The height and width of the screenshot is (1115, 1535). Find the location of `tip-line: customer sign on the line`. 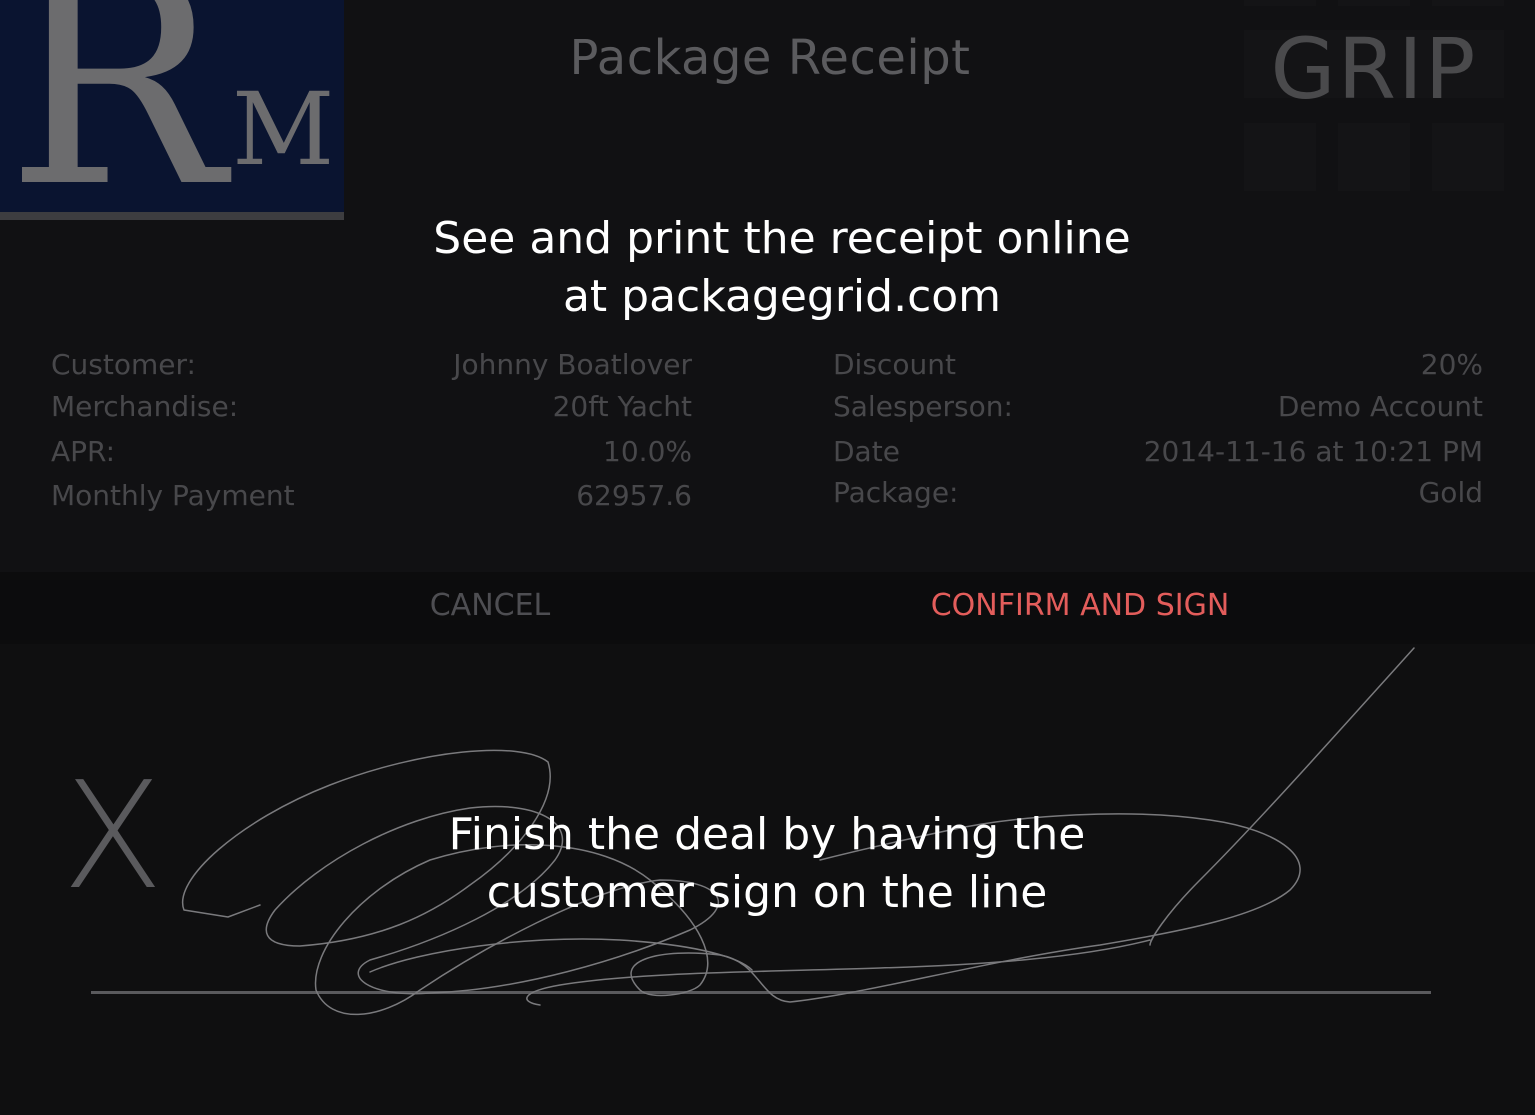

tip-line: customer sign on the line is located at coordinates (767, 892).